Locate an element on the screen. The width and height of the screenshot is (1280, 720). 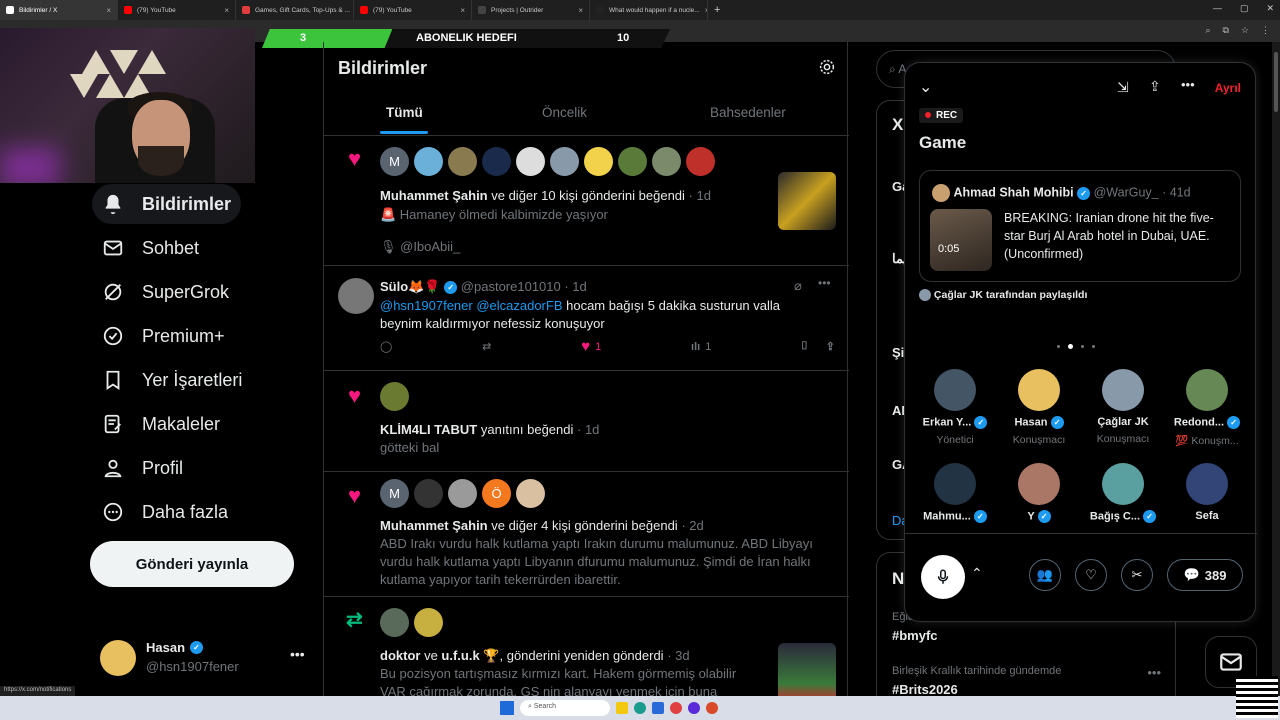
minimize-dock-icon: ⇲ is located at coordinates (1123, 87).